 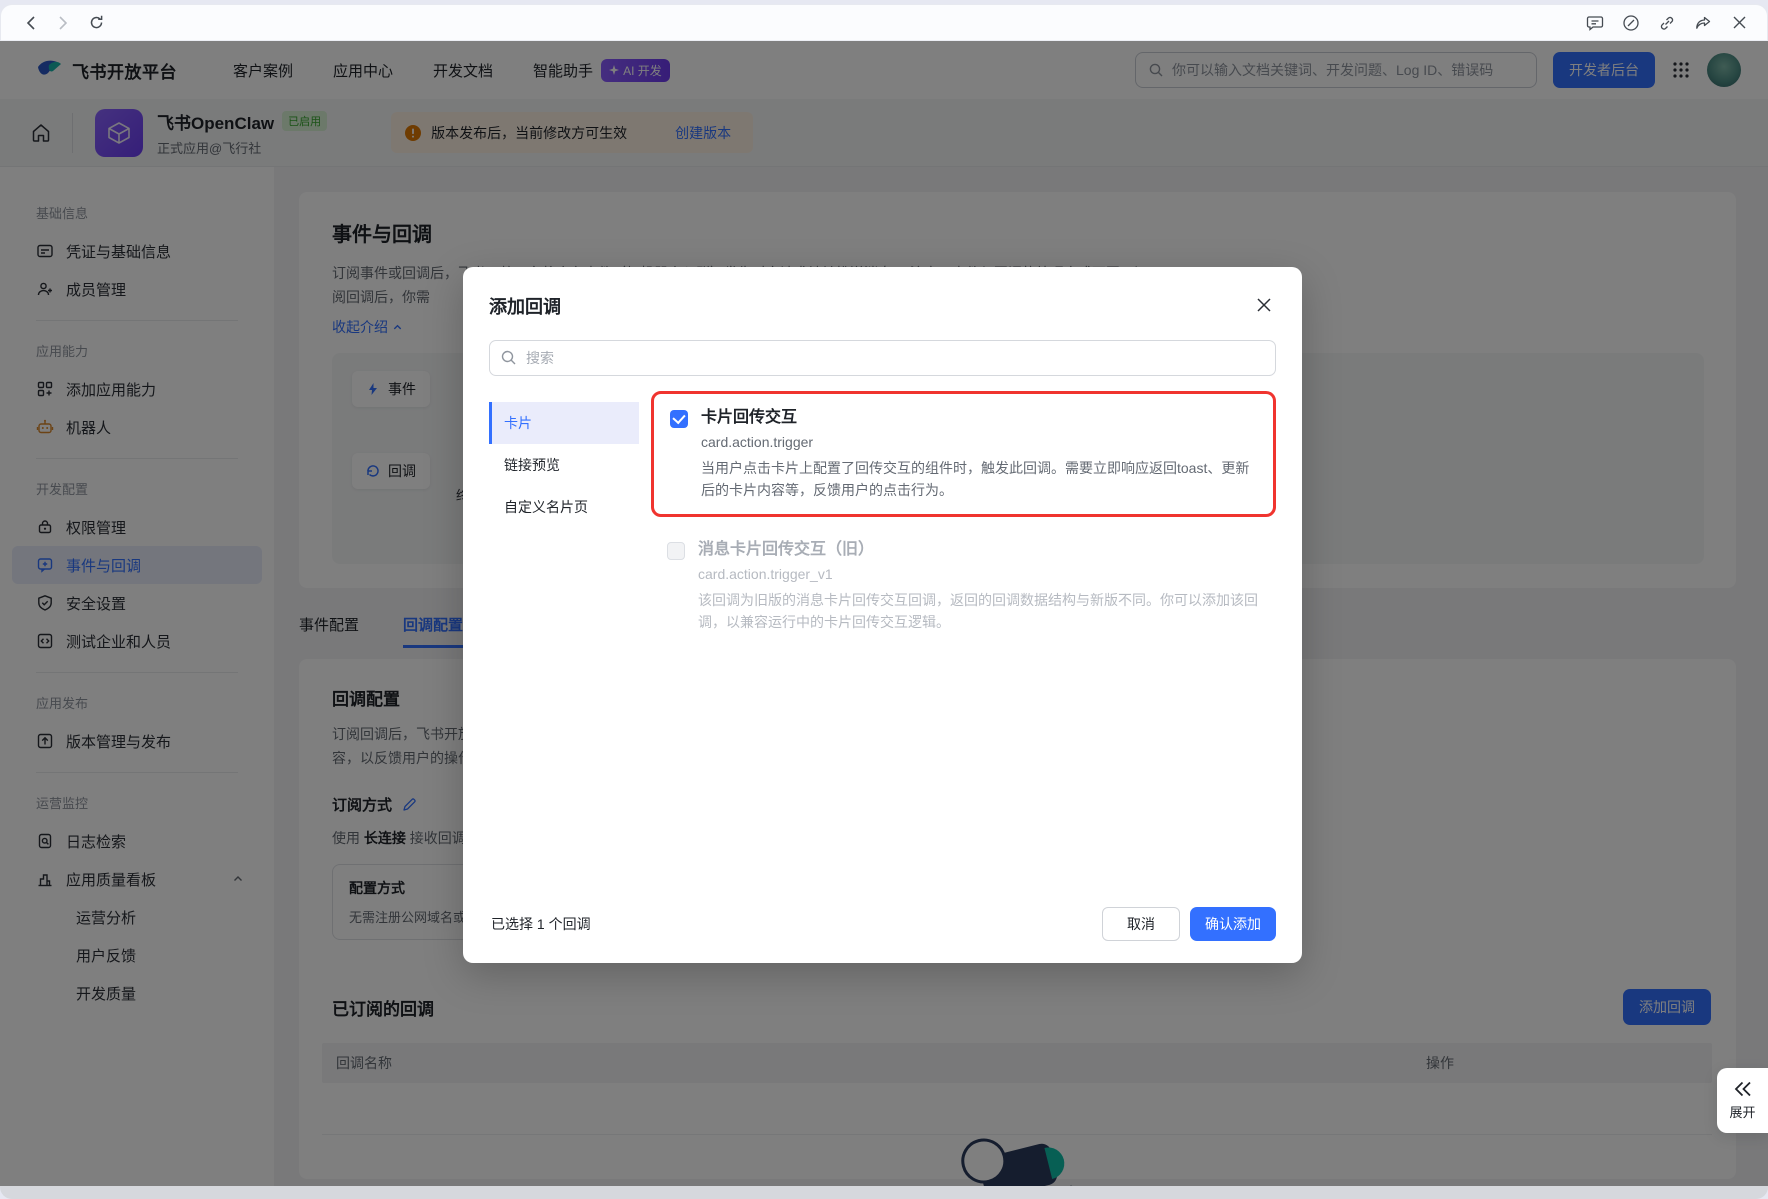 I want to click on expand-panel-button: 展开, so click(x=1742, y=1100).